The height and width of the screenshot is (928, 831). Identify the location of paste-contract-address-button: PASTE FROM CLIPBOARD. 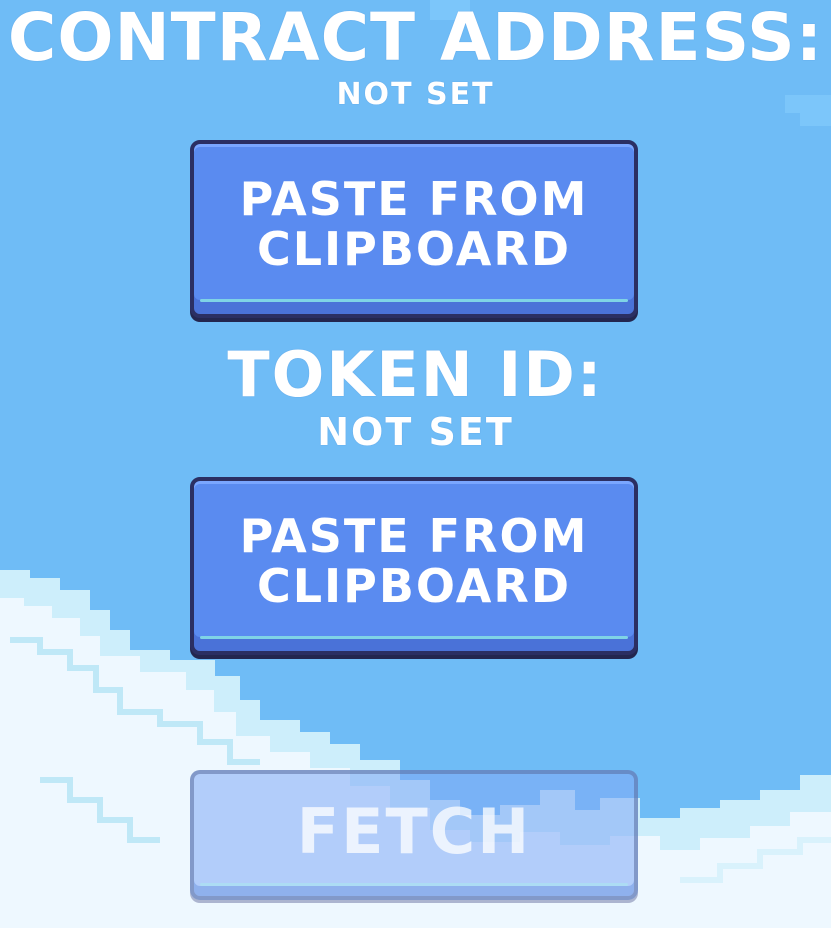
(414, 229).